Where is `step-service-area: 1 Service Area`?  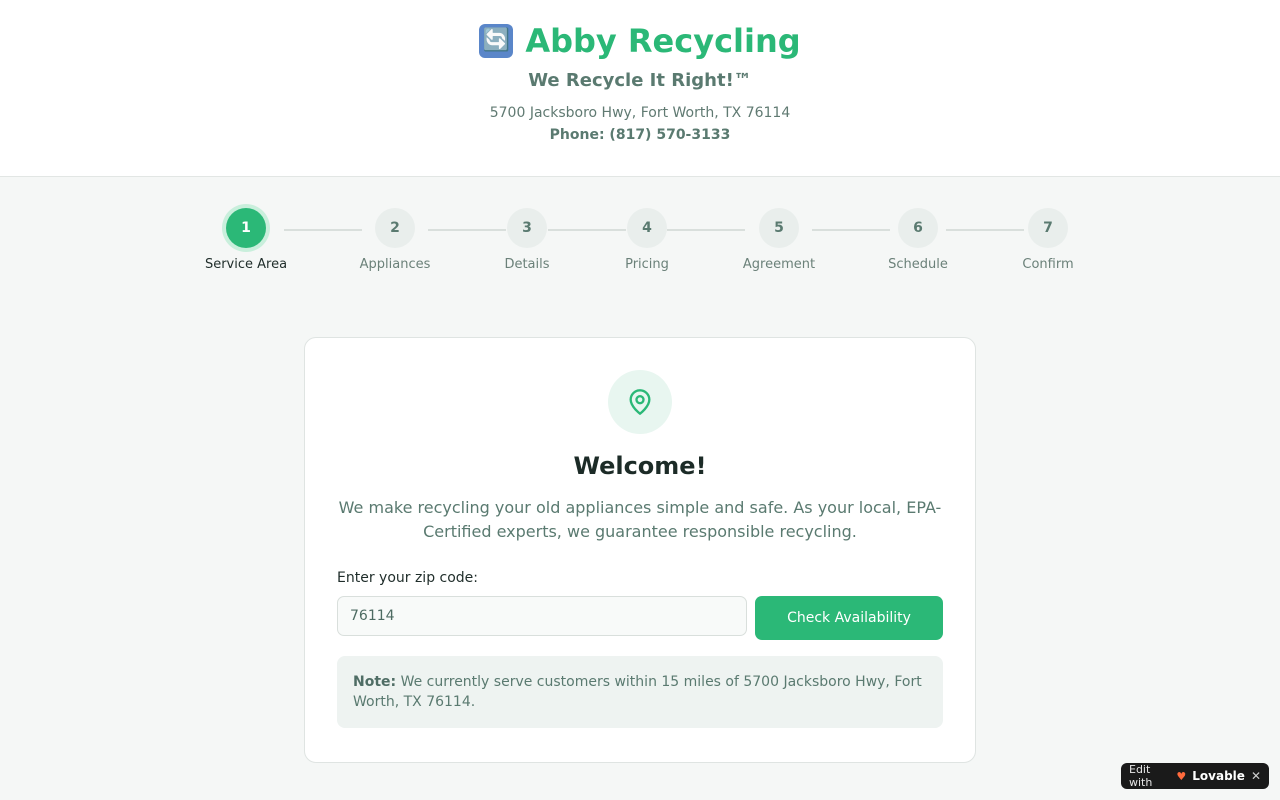
step-service-area: 1 Service Area is located at coordinates (246, 240).